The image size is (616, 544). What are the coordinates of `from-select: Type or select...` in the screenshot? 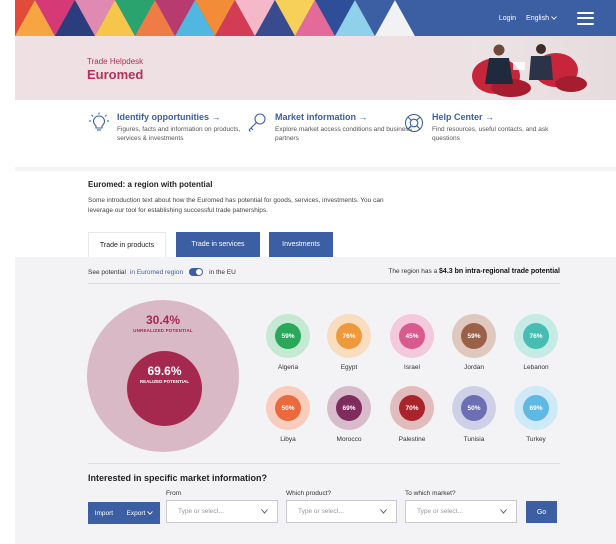 It's located at (222, 511).